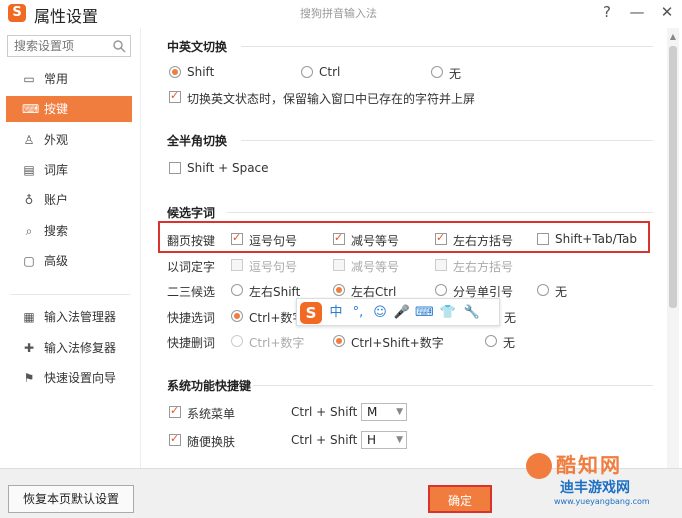  What do you see at coordinates (175, 168) in the screenshot?
I see `checkbox-shift-space` at bounding box center [175, 168].